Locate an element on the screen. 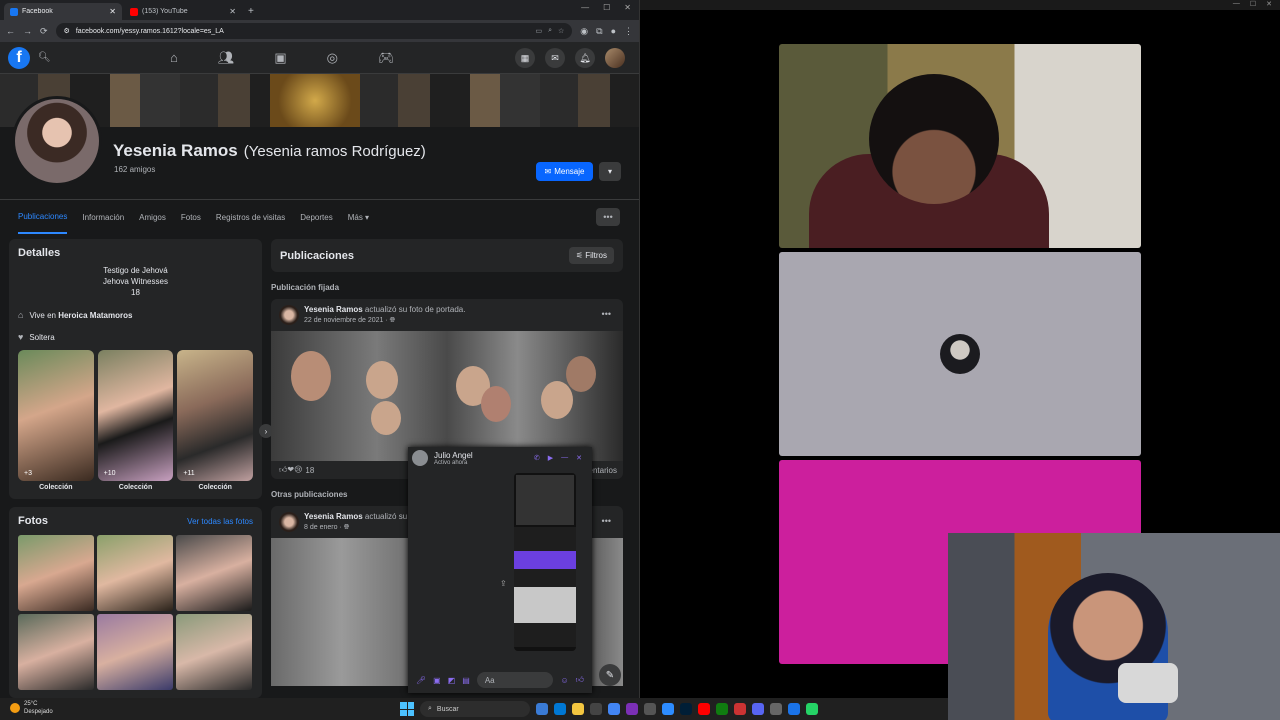  tab-amigos: Amigos is located at coordinates (152, 217).